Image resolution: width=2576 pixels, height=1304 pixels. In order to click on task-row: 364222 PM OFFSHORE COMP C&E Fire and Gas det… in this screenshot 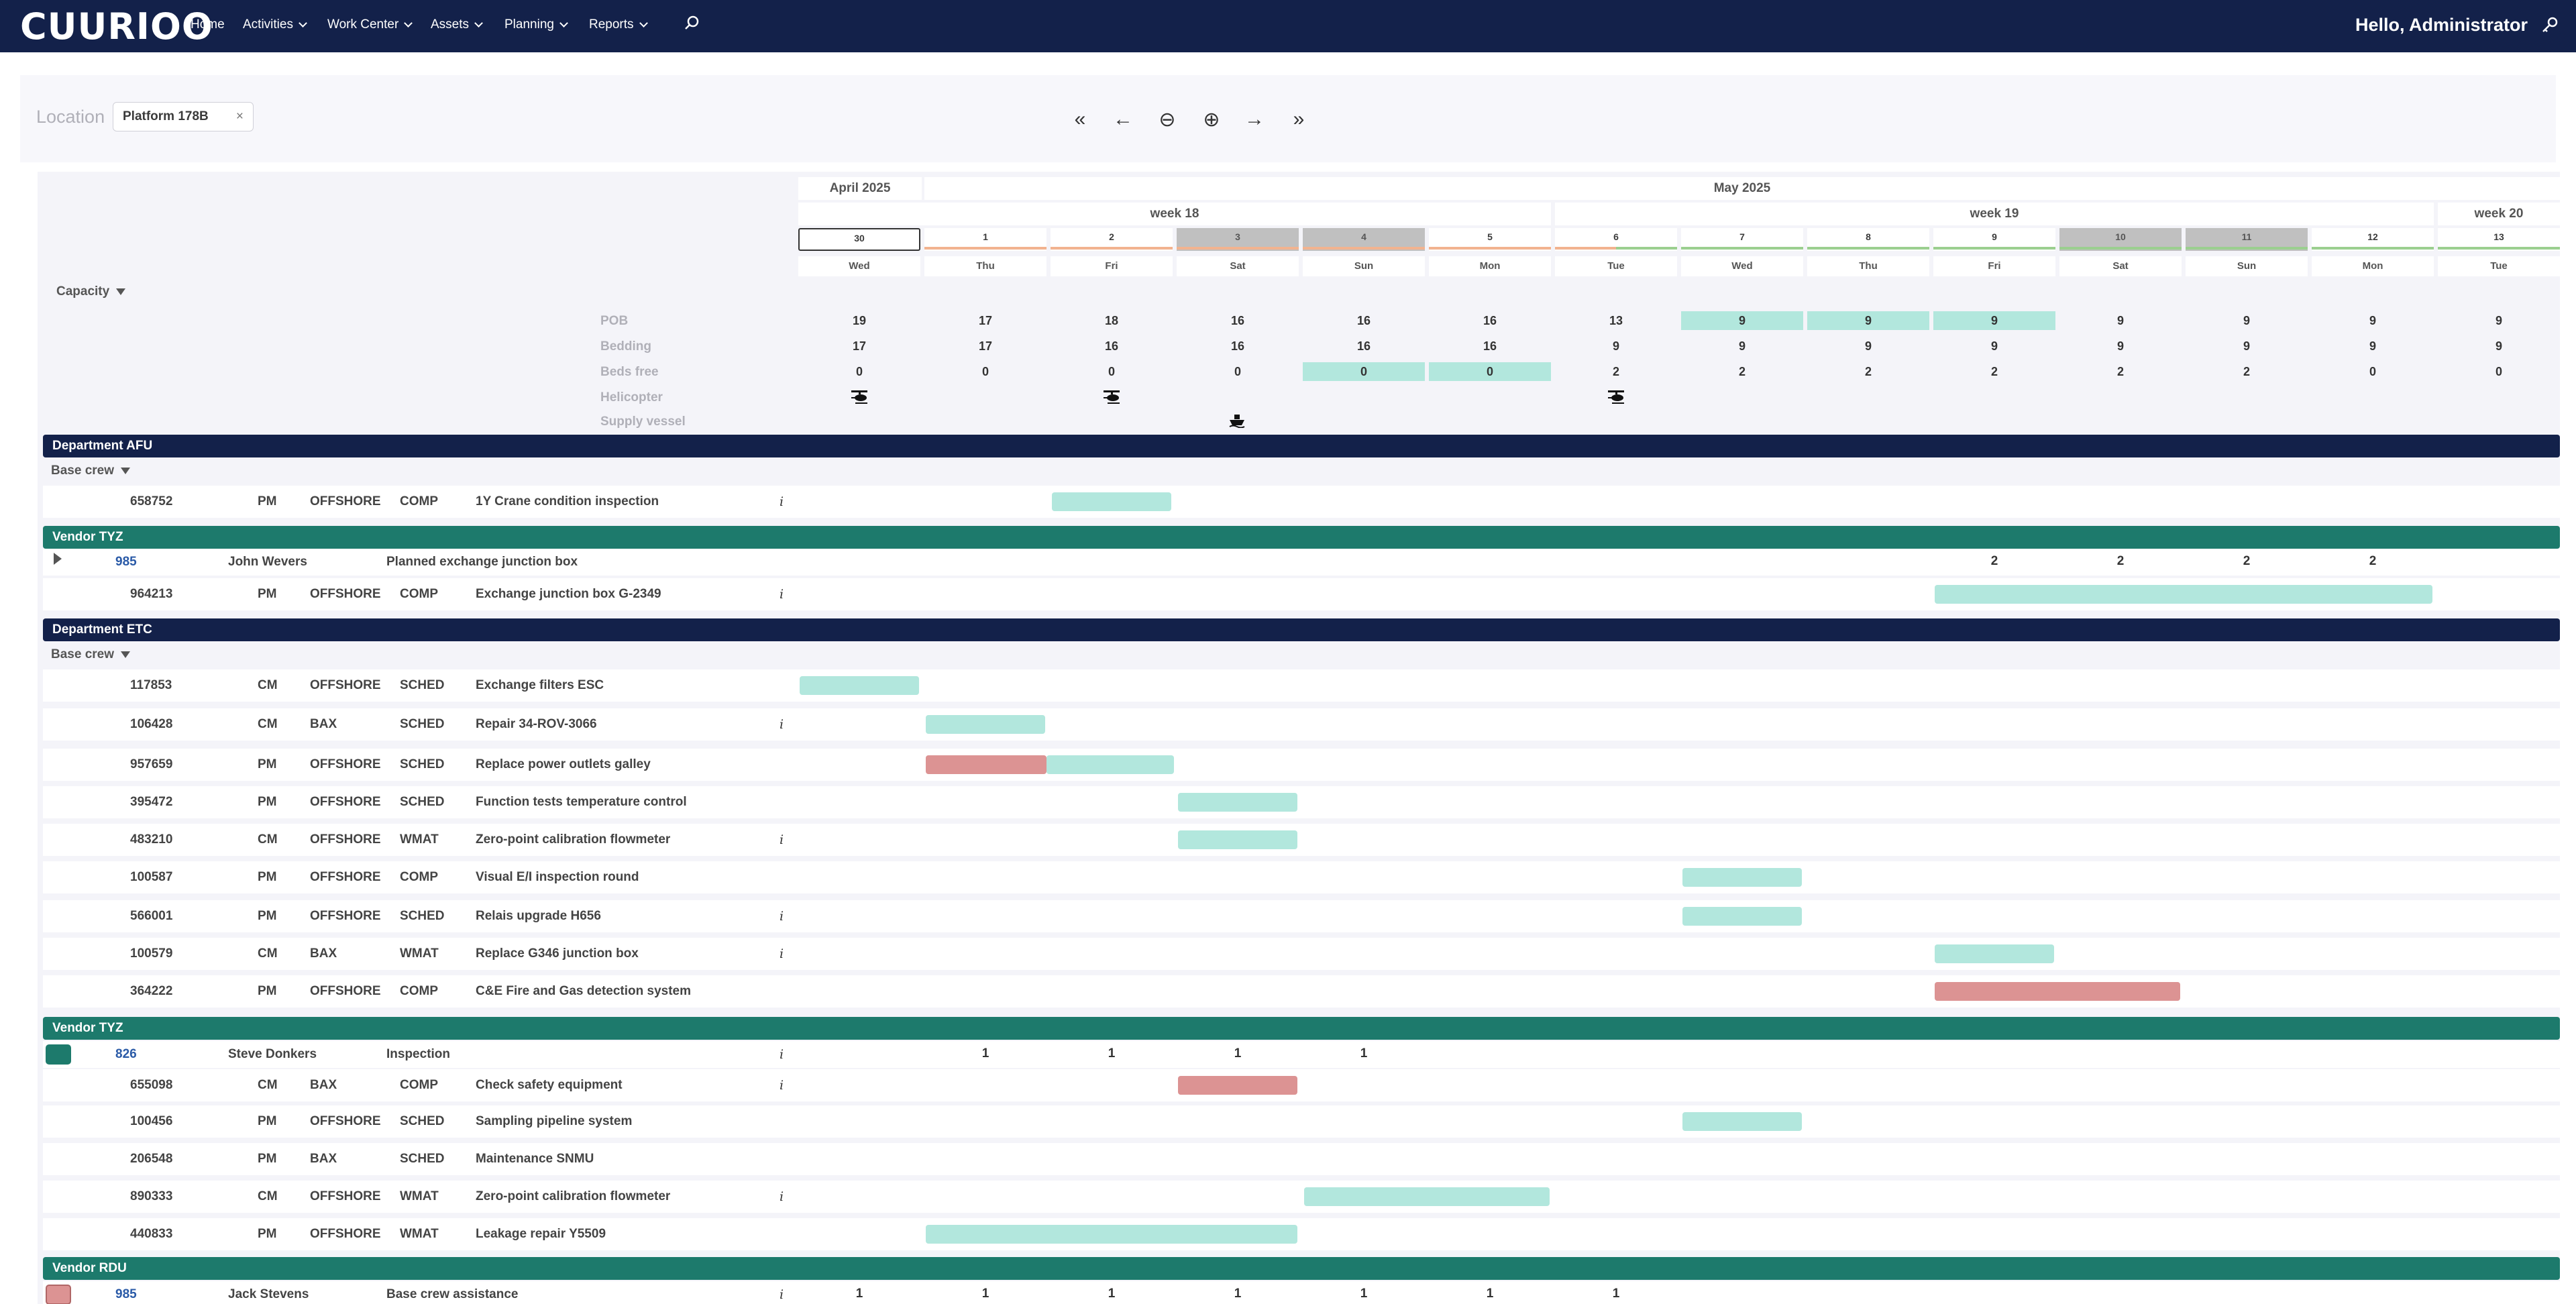, I will do `click(1301, 992)`.